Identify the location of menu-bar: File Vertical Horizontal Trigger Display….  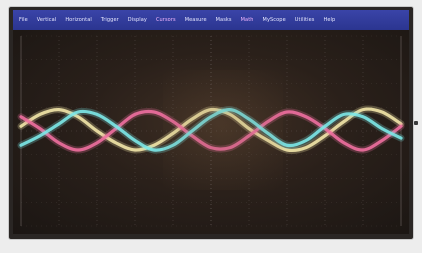
(211, 20).